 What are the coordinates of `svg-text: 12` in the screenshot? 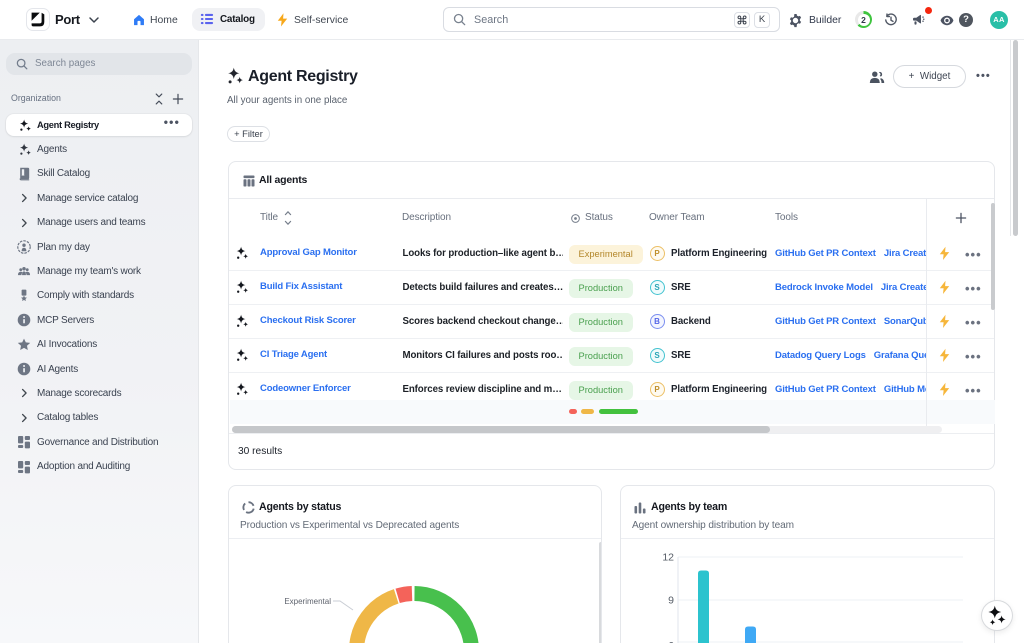 It's located at (668, 558).